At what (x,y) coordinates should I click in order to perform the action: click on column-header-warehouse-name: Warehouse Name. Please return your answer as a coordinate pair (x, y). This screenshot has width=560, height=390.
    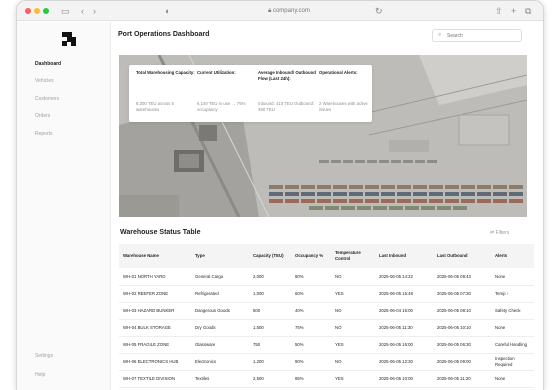
    Looking at the image, I should click on (155, 256).